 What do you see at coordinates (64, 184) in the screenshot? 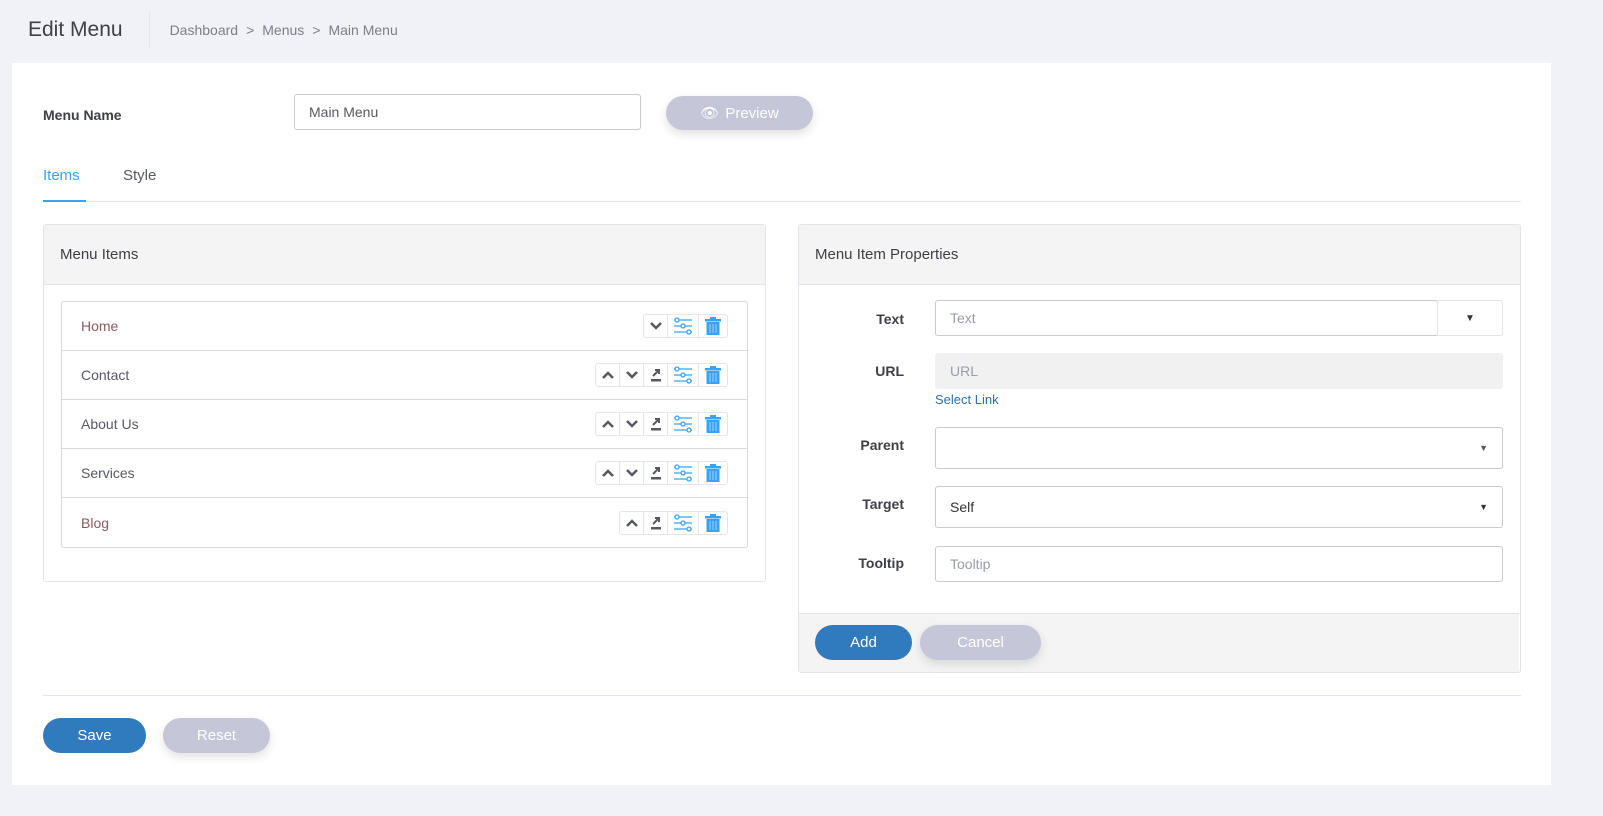
I see `tab-items: Items` at bounding box center [64, 184].